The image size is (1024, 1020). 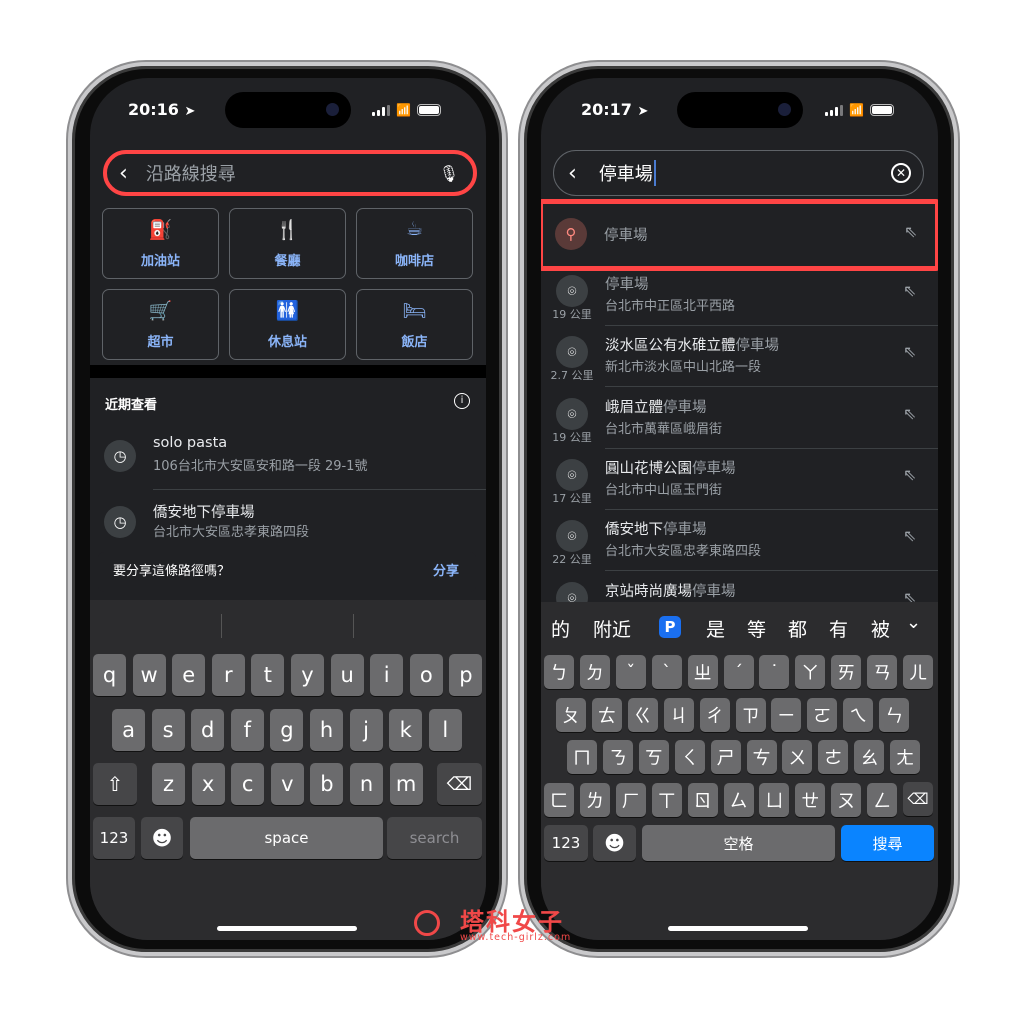 What do you see at coordinates (287, 729) in the screenshot?
I see `key-g: g` at bounding box center [287, 729].